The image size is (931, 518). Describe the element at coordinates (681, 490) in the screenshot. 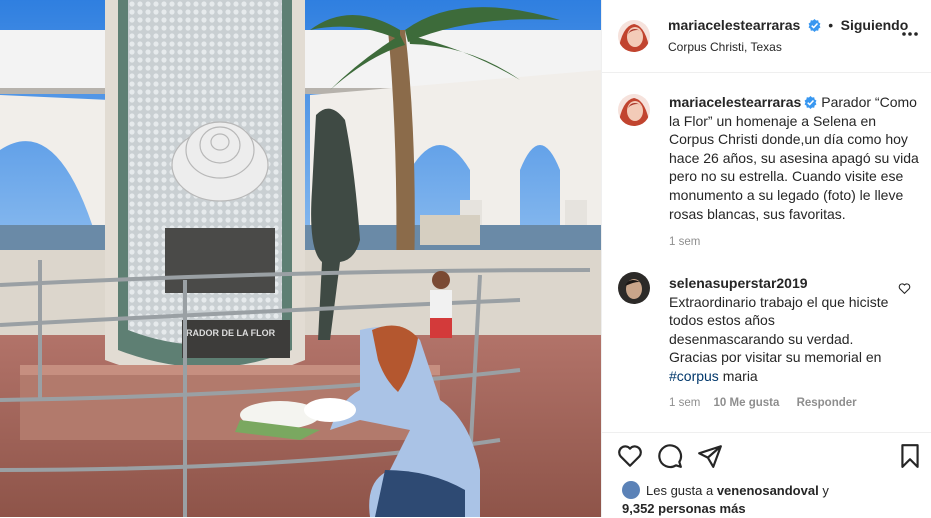

I see `likes-prefix: Les gusta a` at that location.